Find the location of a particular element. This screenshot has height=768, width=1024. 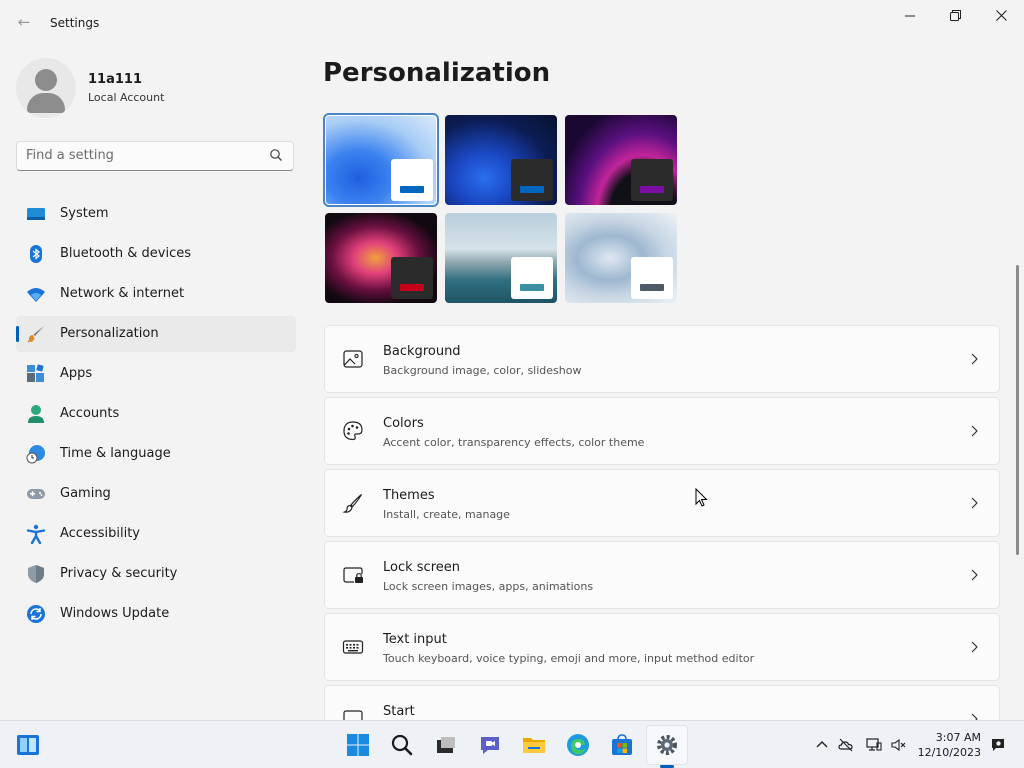

sidebar-item-bluetooth: Bluetooth & devices is located at coordinates (156, 254).